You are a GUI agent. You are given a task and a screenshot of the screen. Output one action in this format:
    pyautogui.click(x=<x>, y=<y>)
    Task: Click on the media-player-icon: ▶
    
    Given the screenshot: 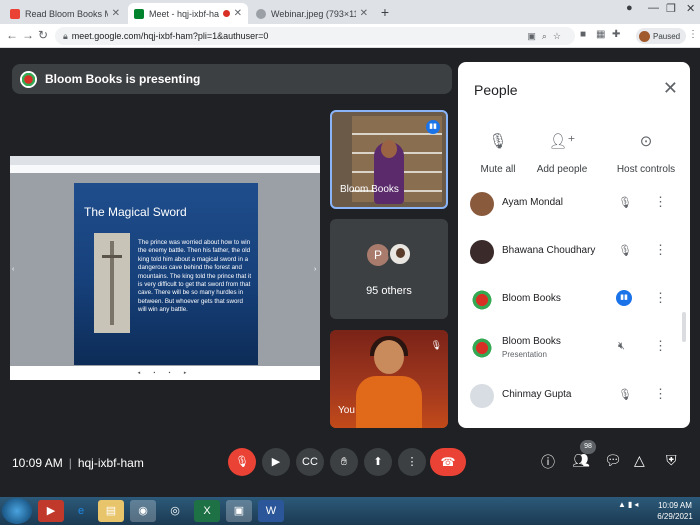 What is the action you would take?
    pyautogui.click(x=51, y=511)
    